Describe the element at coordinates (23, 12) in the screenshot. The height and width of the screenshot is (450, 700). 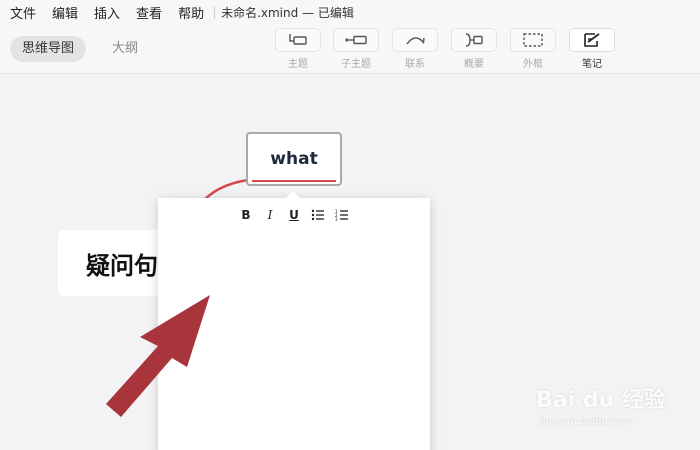
I see `menu-file: 文件` at that location.